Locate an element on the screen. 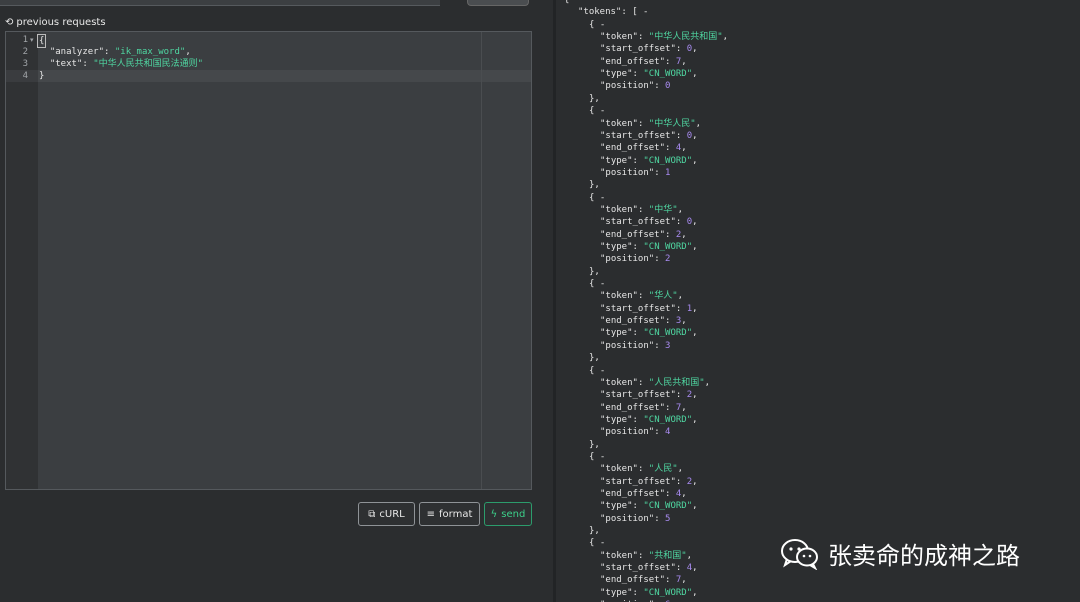  position-field: "position": 3 is located at coordinates (635, 346).